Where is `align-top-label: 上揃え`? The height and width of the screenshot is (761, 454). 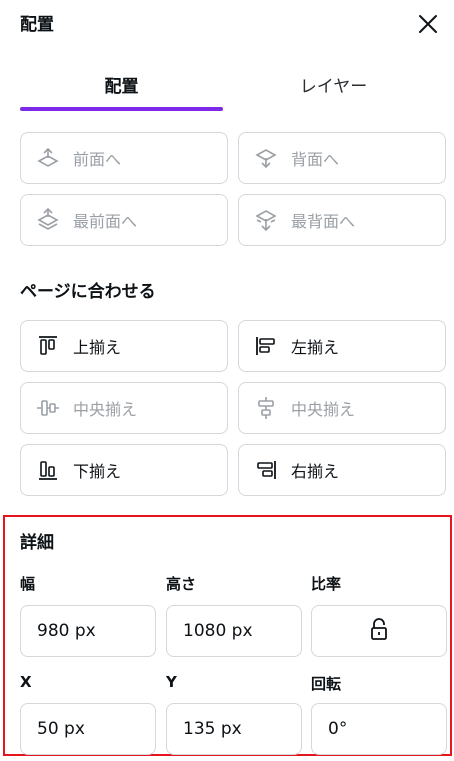
align-top-label: 上揃え is located at coordinates (97, 347).